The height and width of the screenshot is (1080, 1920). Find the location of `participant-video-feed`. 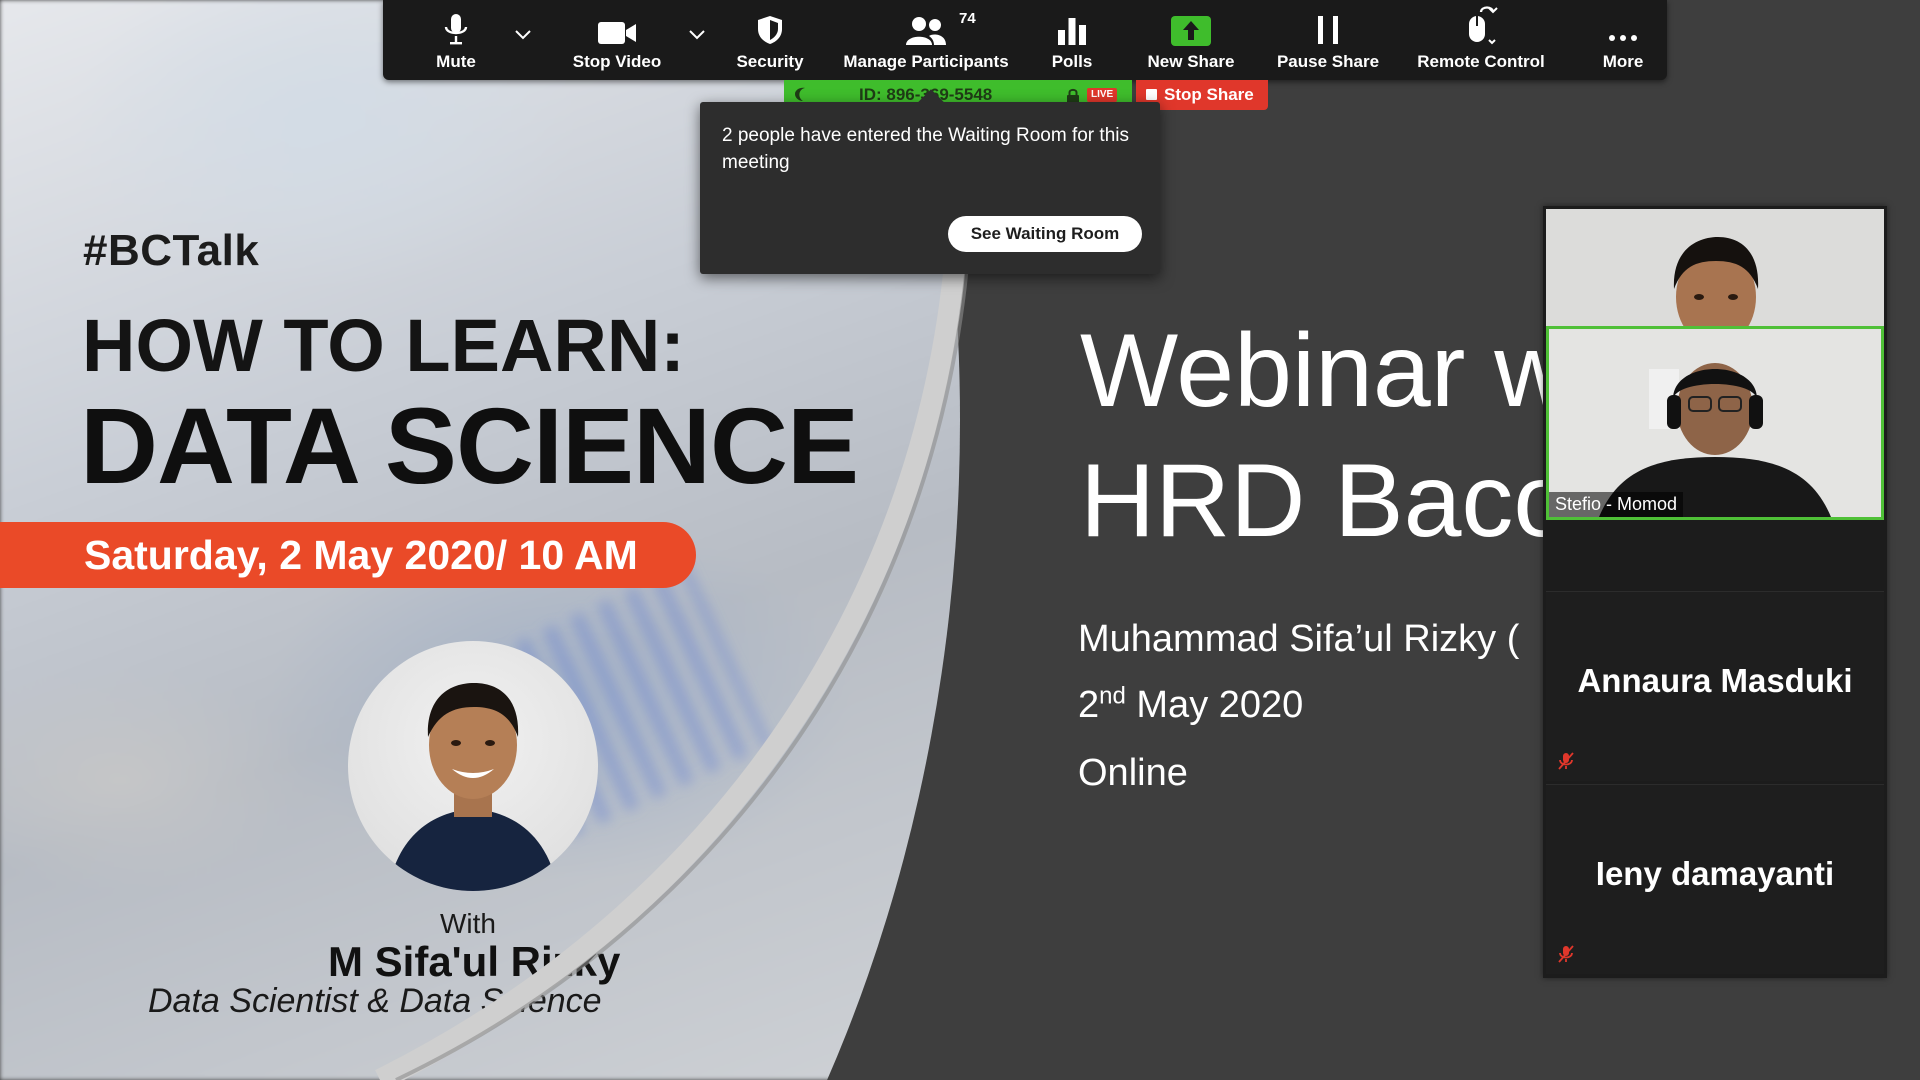

participant-video-feed is located at coordinates (1715, 423).